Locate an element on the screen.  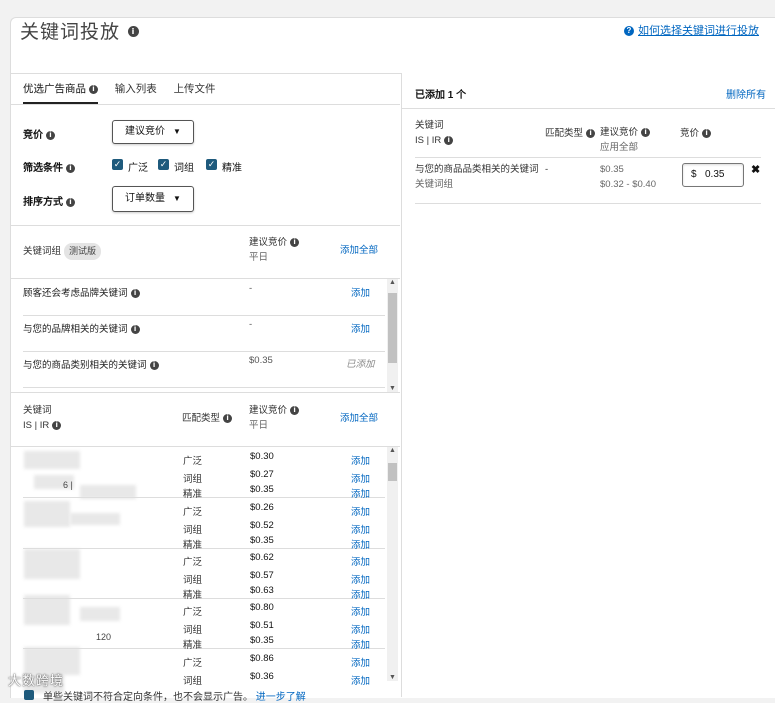
bid-value: 0.35 is located at coordinates (715, 174).